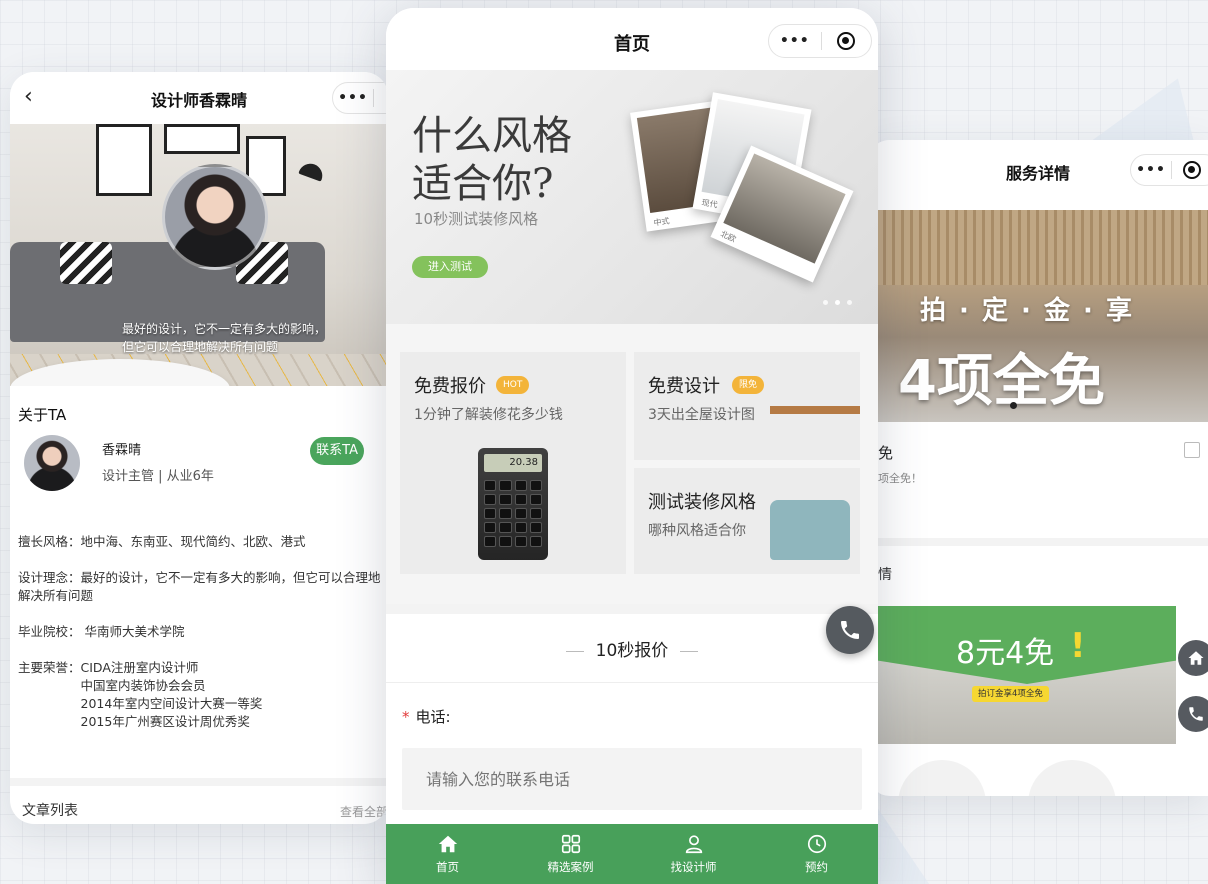 The image size is (1208, 884). What do you see at coordinates (492, 136) in the screenshot?
I see `hero-title-line1: 什么风格` at bounding box center [492, 136].